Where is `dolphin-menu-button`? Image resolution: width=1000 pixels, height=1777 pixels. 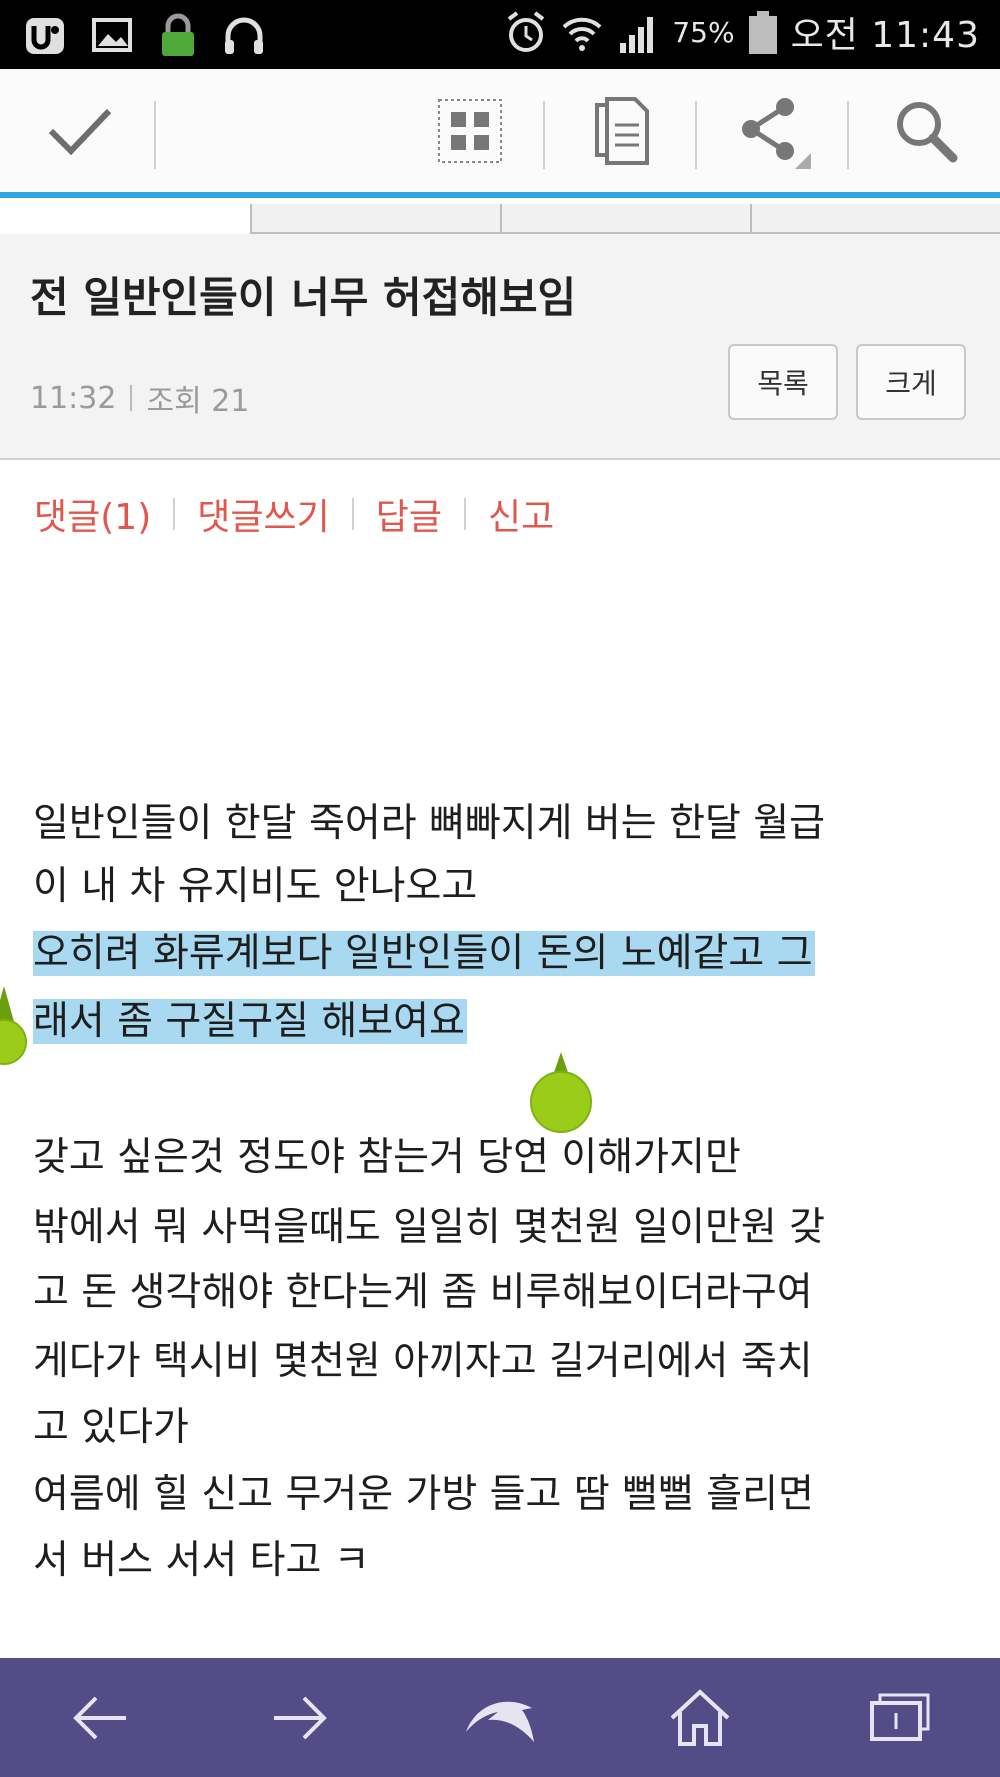
dolphin-menu-button is located at coordinates (500, 1717).